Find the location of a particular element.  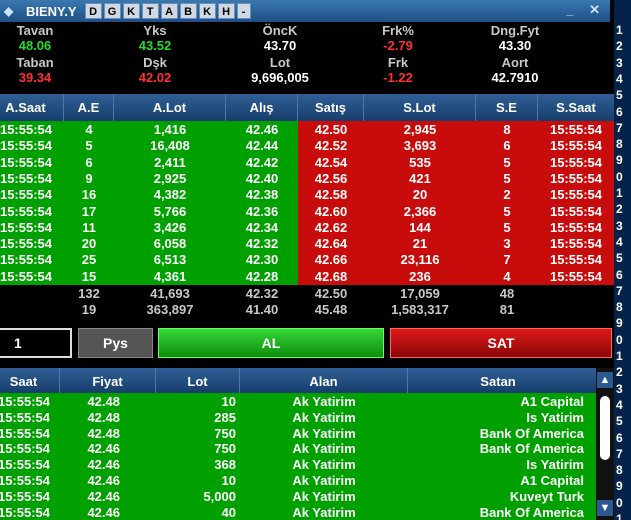

depth-row: 15:55:54 9 2,925 42.40 42.56 421 5 15:55:54 is located at coordinates (307, 179).